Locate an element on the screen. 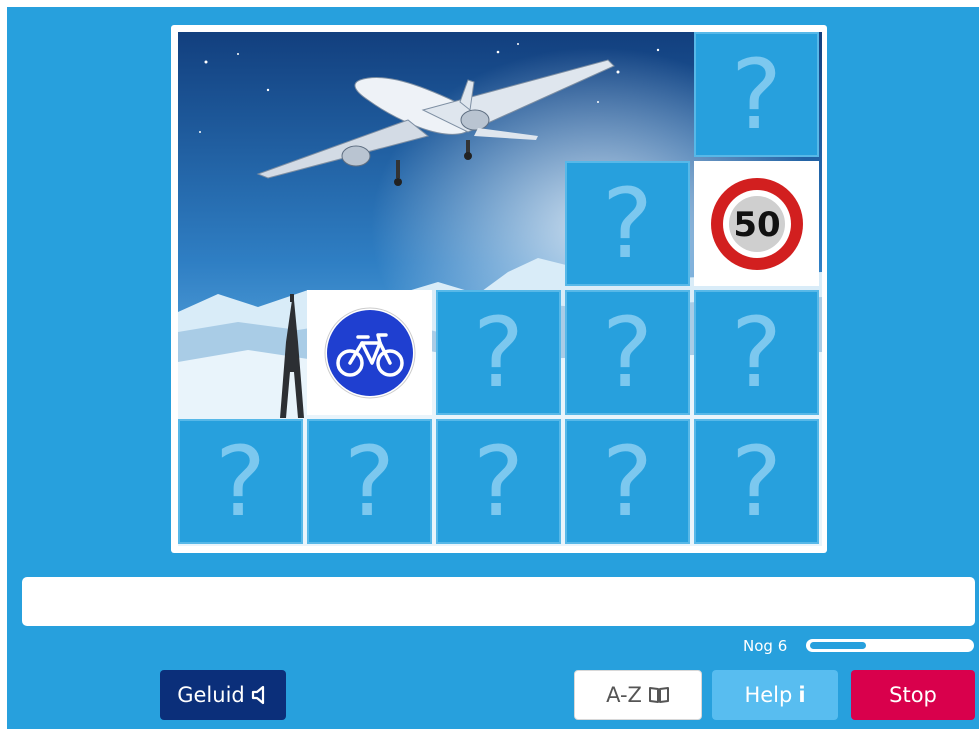 The width and height of the screenshot is (979, 729). stop-button: Stop is located at coordinates (913, 695).